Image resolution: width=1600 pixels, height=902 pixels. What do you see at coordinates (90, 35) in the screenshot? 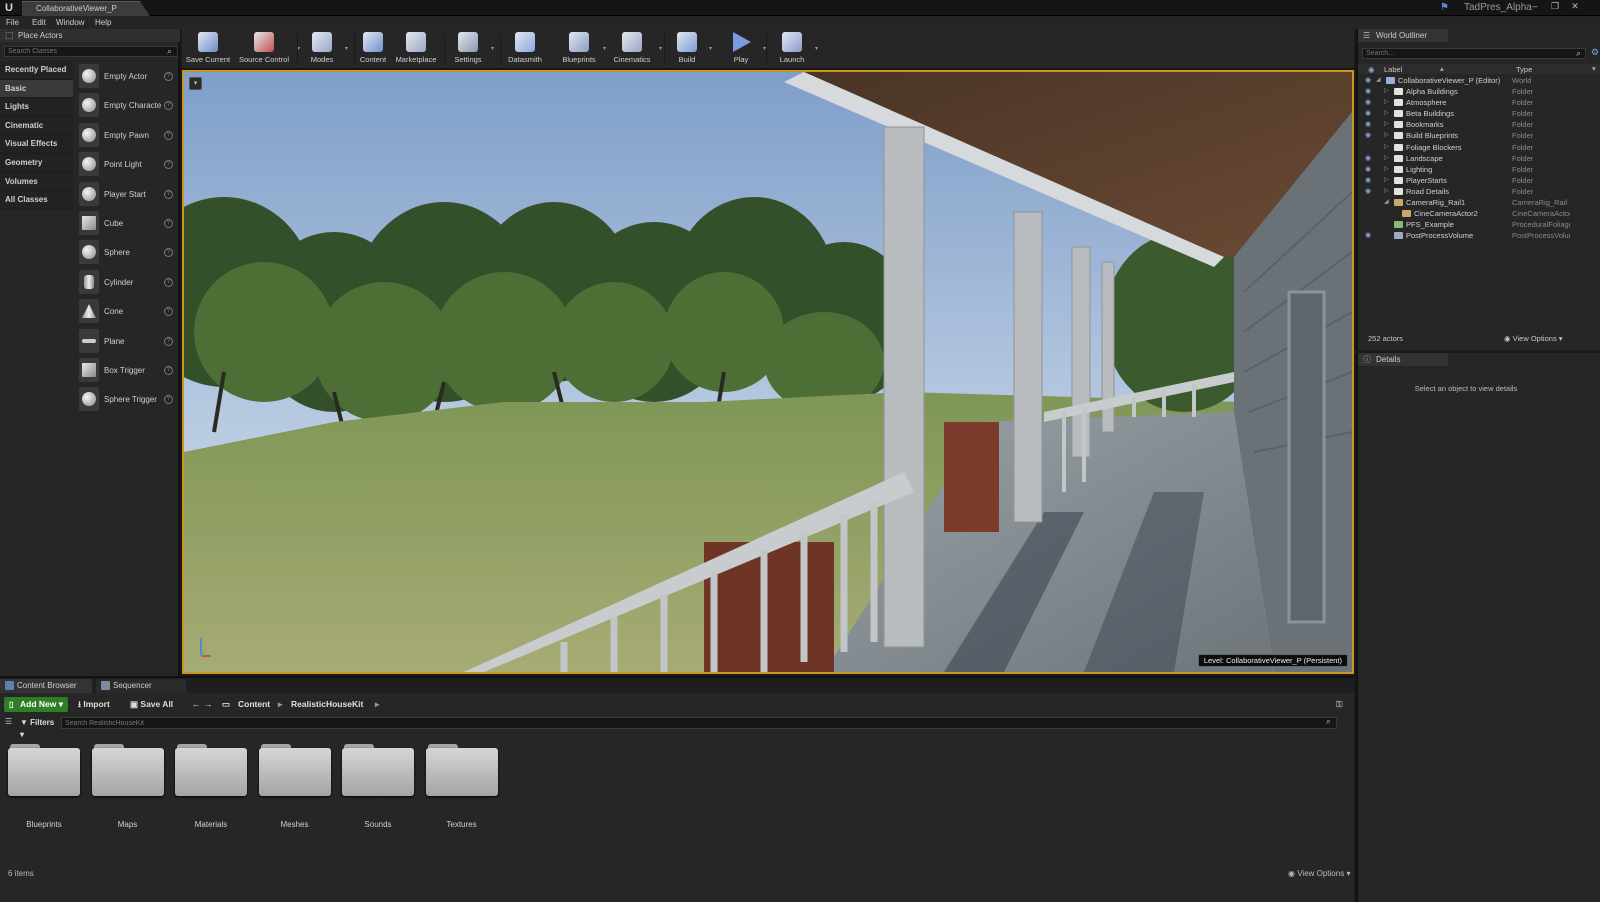
I see `place-actors-tab: ⬚ Place Actors` at bounding box center [90, 35].